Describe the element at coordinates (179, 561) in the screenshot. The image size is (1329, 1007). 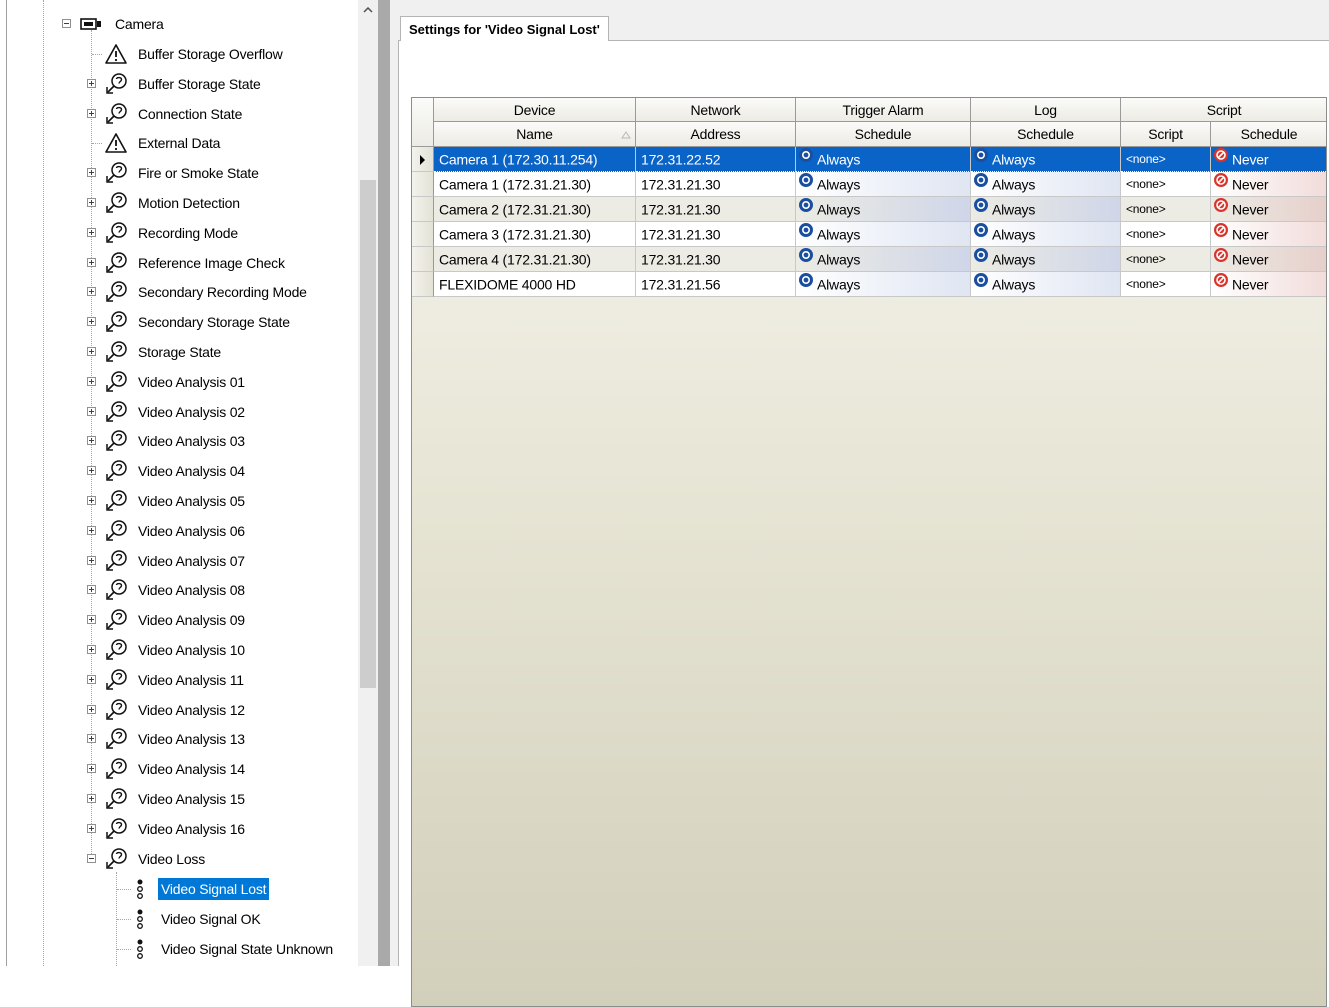
I see `tree-node-video-analysis-07: Video Analysis 07` at that location.